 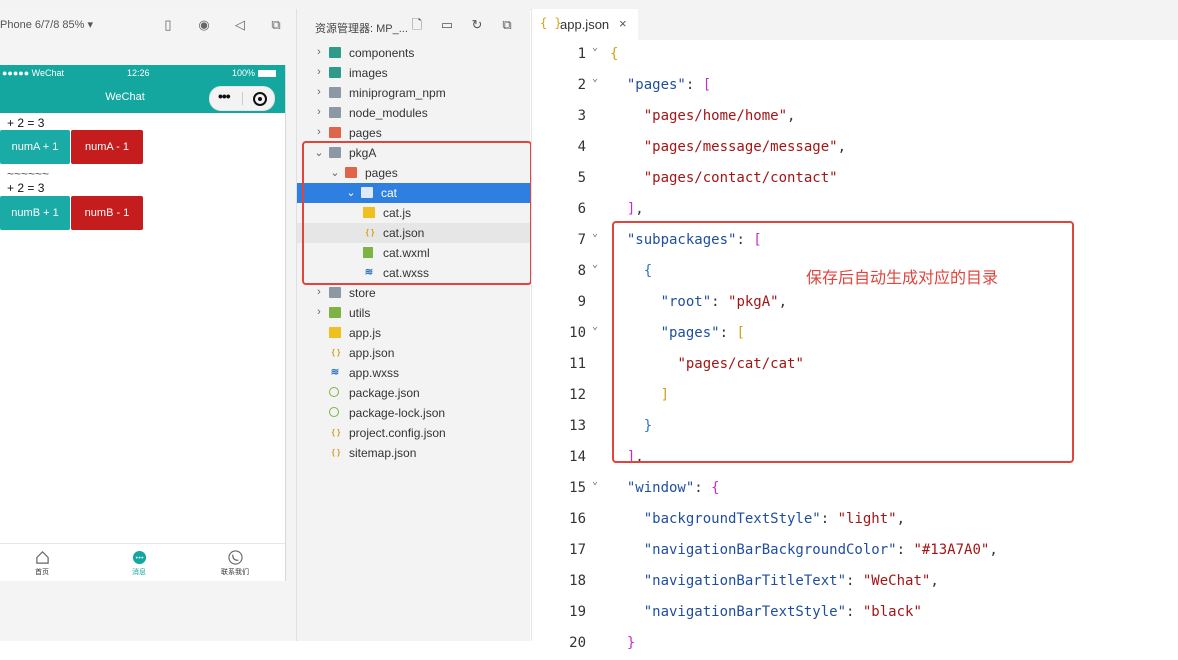 I want to click on tree-item: › node_modules, so click(x=413, y=113).